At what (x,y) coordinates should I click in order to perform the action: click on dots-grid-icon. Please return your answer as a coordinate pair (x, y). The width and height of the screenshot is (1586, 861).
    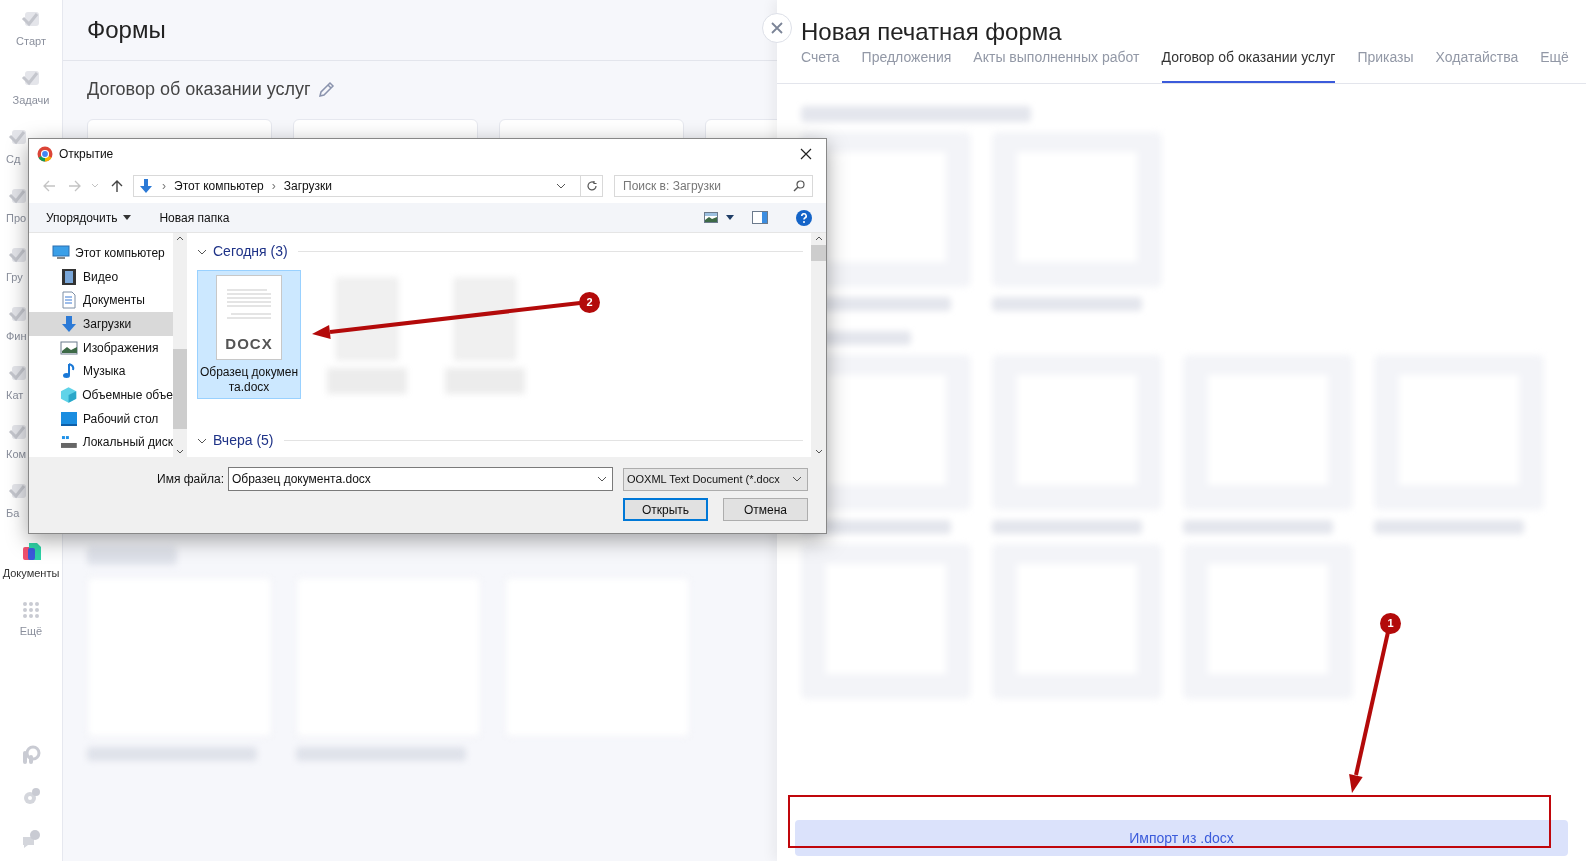
    Looking at the image, I should click on (31, 609).